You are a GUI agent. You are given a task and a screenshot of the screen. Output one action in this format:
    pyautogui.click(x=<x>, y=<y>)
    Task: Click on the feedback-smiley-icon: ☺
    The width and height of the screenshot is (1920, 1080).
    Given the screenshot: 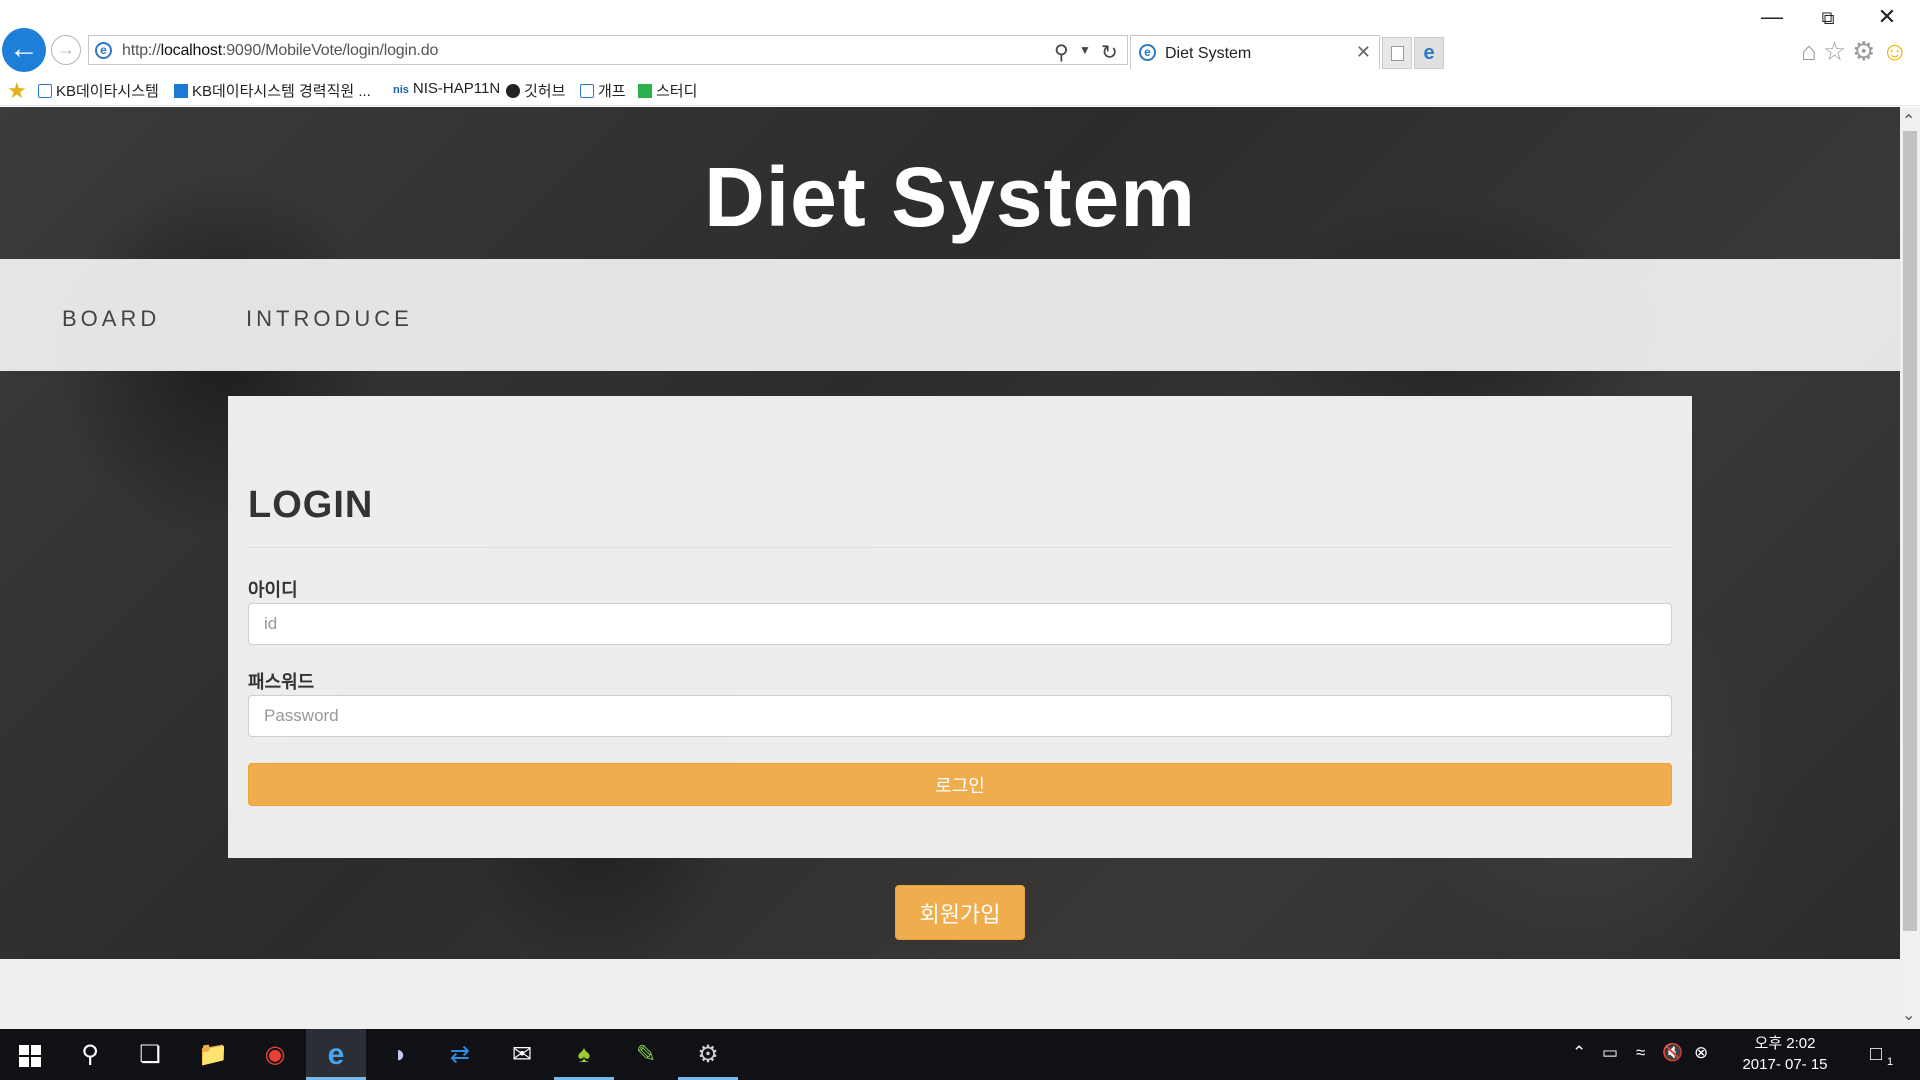 What is the action you would take?
    pyautogui.click(x=1897, y=51)
    